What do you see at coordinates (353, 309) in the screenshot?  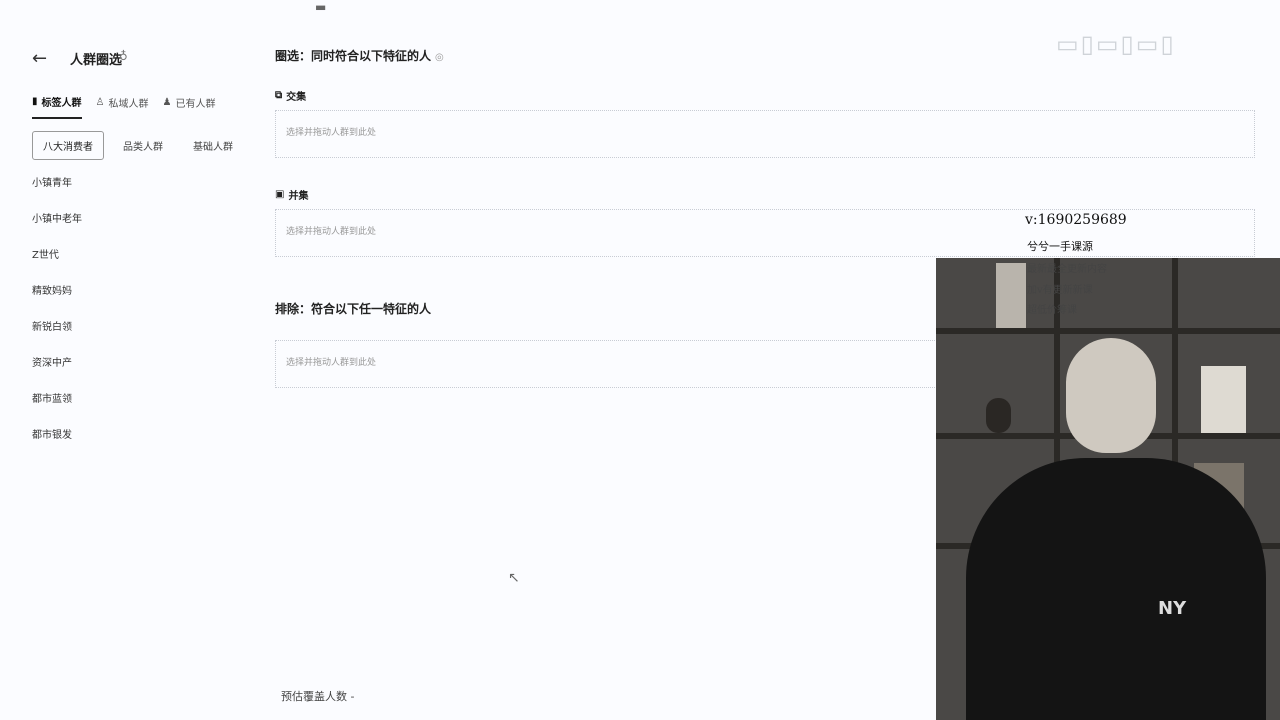 I see `exclude-title: 排除：符合以下任一特征的人` at bounding box center [353, 309].